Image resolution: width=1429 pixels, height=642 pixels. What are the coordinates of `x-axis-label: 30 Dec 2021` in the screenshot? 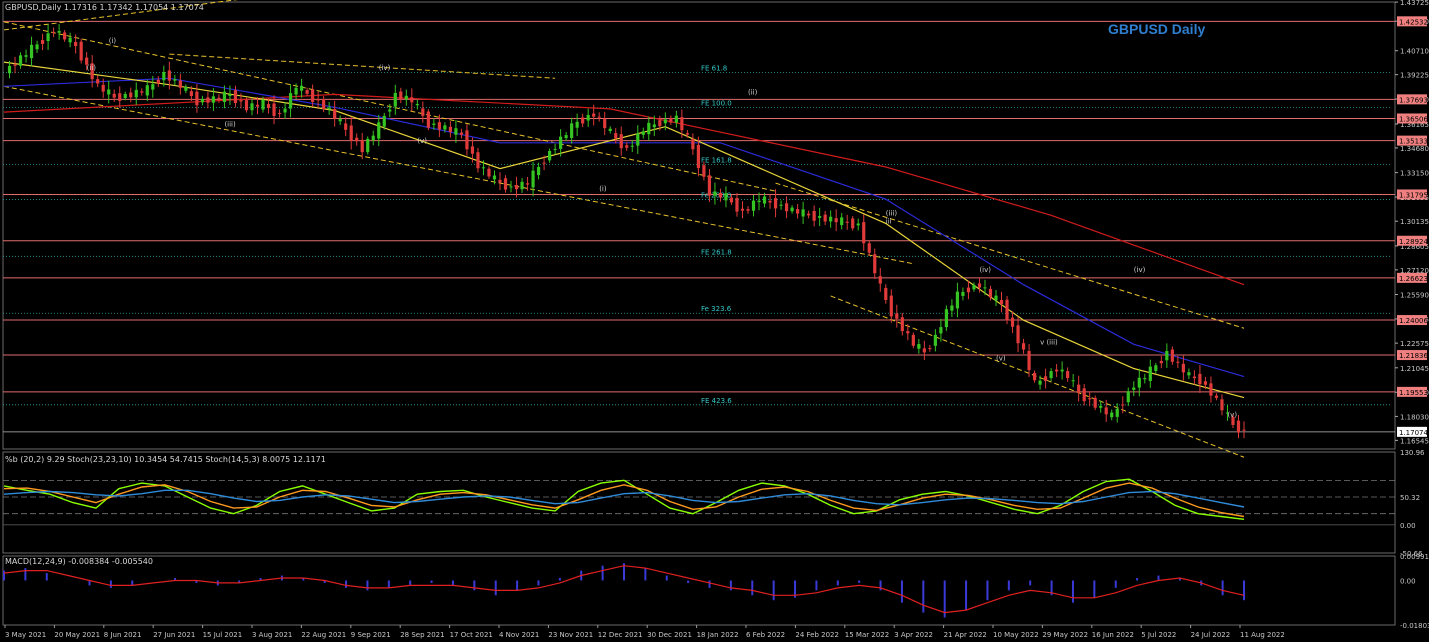 It's located at (669, 635).